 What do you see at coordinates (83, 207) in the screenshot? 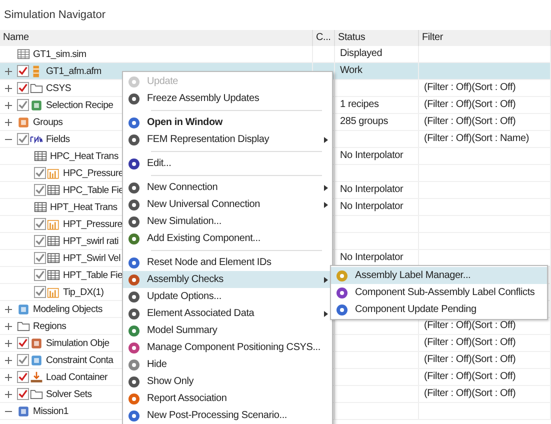
I see `tree-item-label: HPT_Heat Trans` at bounding box center [83, 207].